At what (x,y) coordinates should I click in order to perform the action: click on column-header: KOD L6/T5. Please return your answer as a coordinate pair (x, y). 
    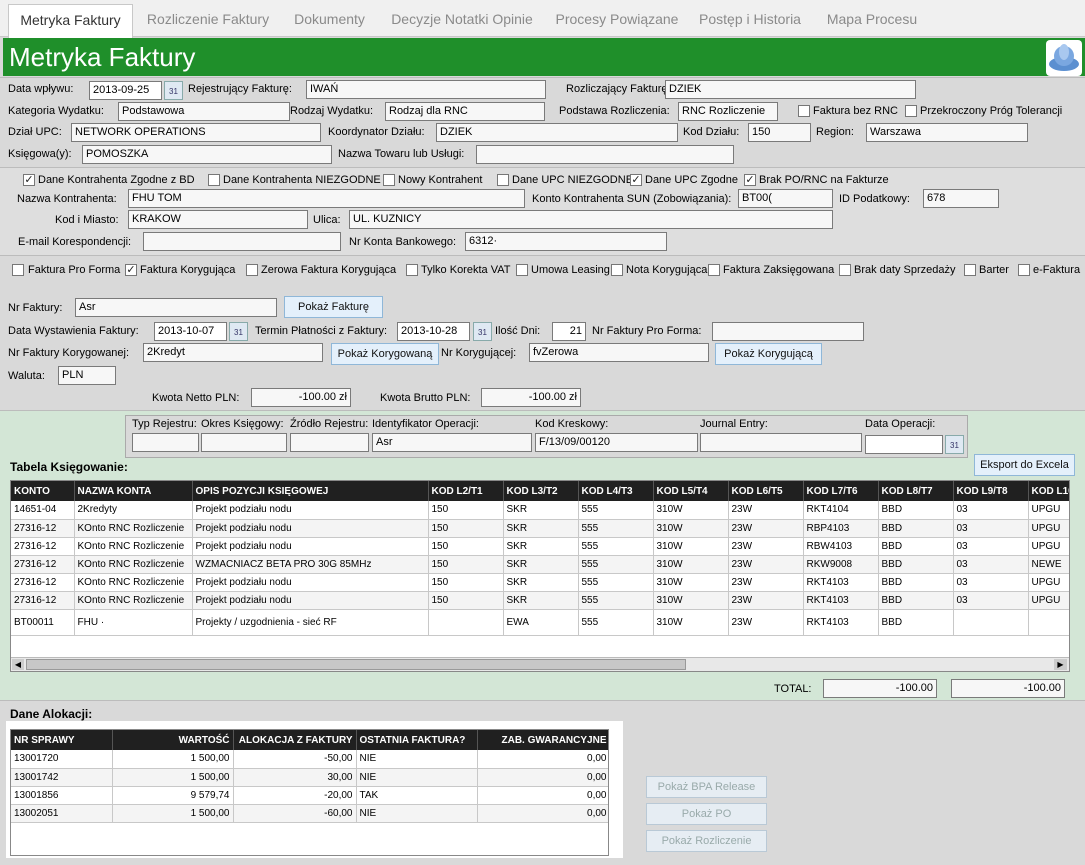
    Looking at the image, I should click on (766, 491).